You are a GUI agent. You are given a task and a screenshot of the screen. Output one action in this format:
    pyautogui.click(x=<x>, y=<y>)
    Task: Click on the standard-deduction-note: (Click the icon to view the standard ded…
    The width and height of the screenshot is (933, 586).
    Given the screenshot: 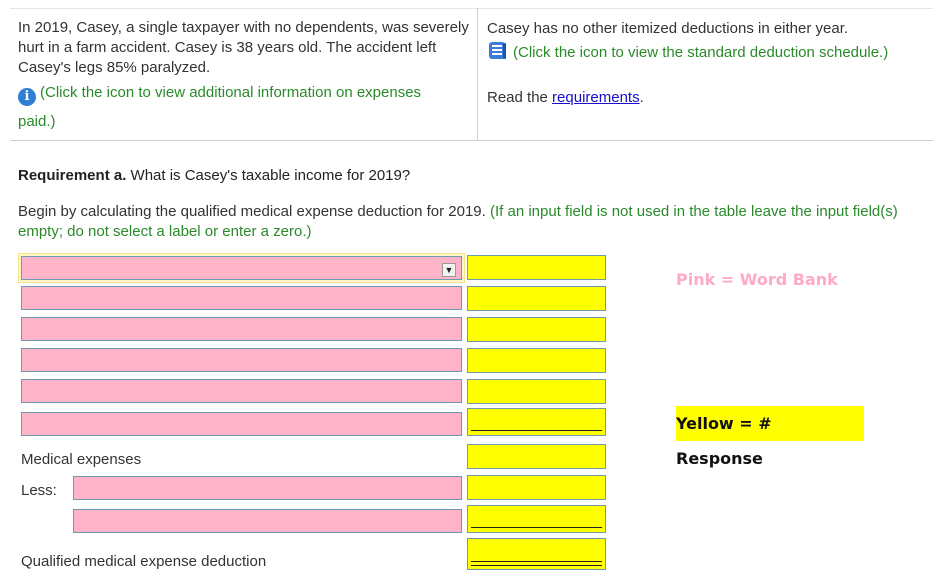 What is the action you would take?
    pyautogui.click(x=709, y=52)
    